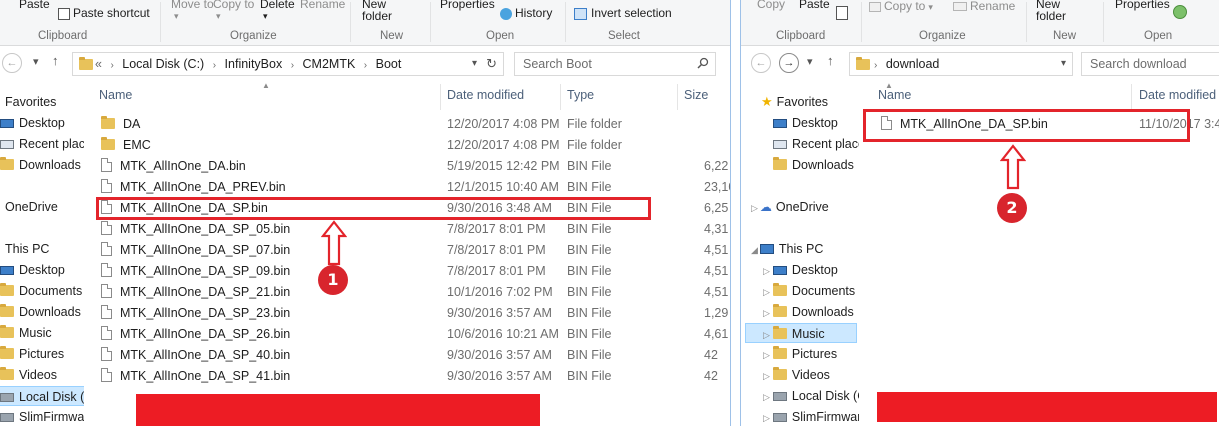 Image resolution: width=1219 pixels, height=426 pixels. What do you see at coordinates (615, 64) in the screenshot?
I see `search-input: Search Boot` at bounding box center [615, 64].